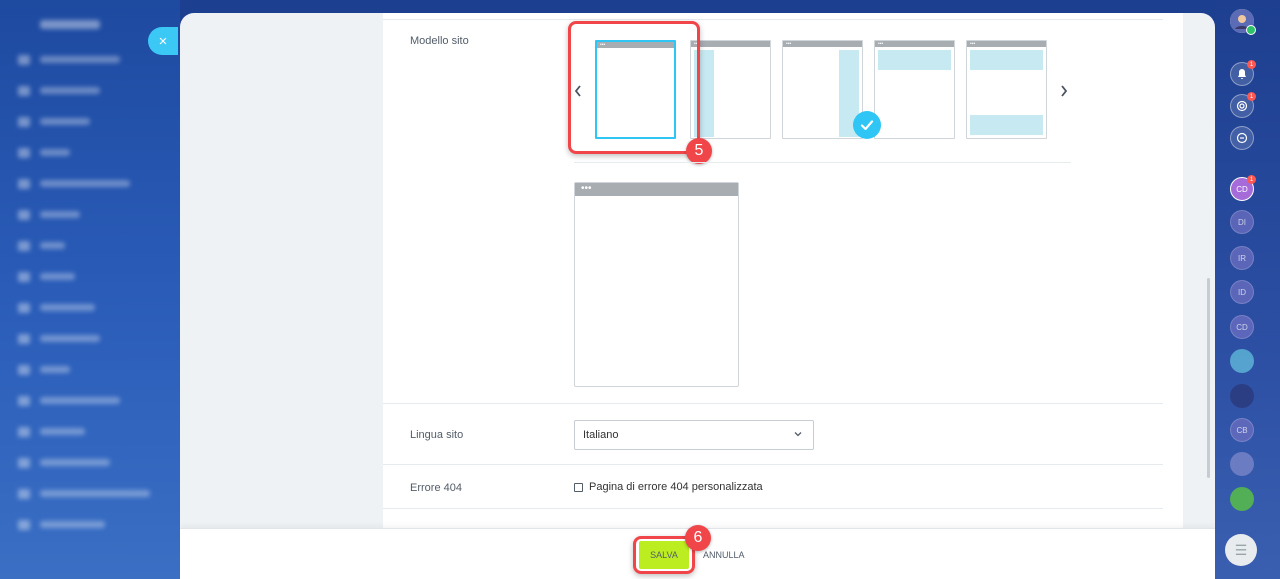 The width and height of the screenshot is (1280, 579). Describe the element at coordinates (724, 555) in the screenshot. I see `cancel-button: ANNULLA` at that location.